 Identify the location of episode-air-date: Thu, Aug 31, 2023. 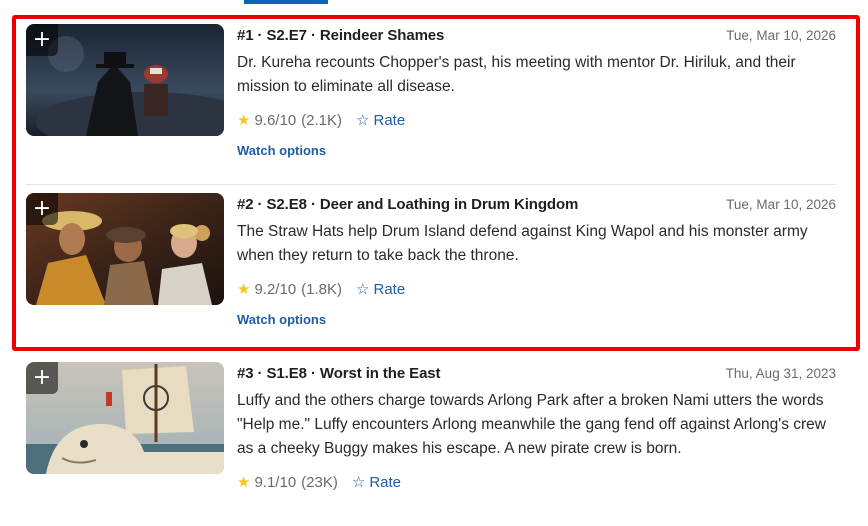
(780, 373).